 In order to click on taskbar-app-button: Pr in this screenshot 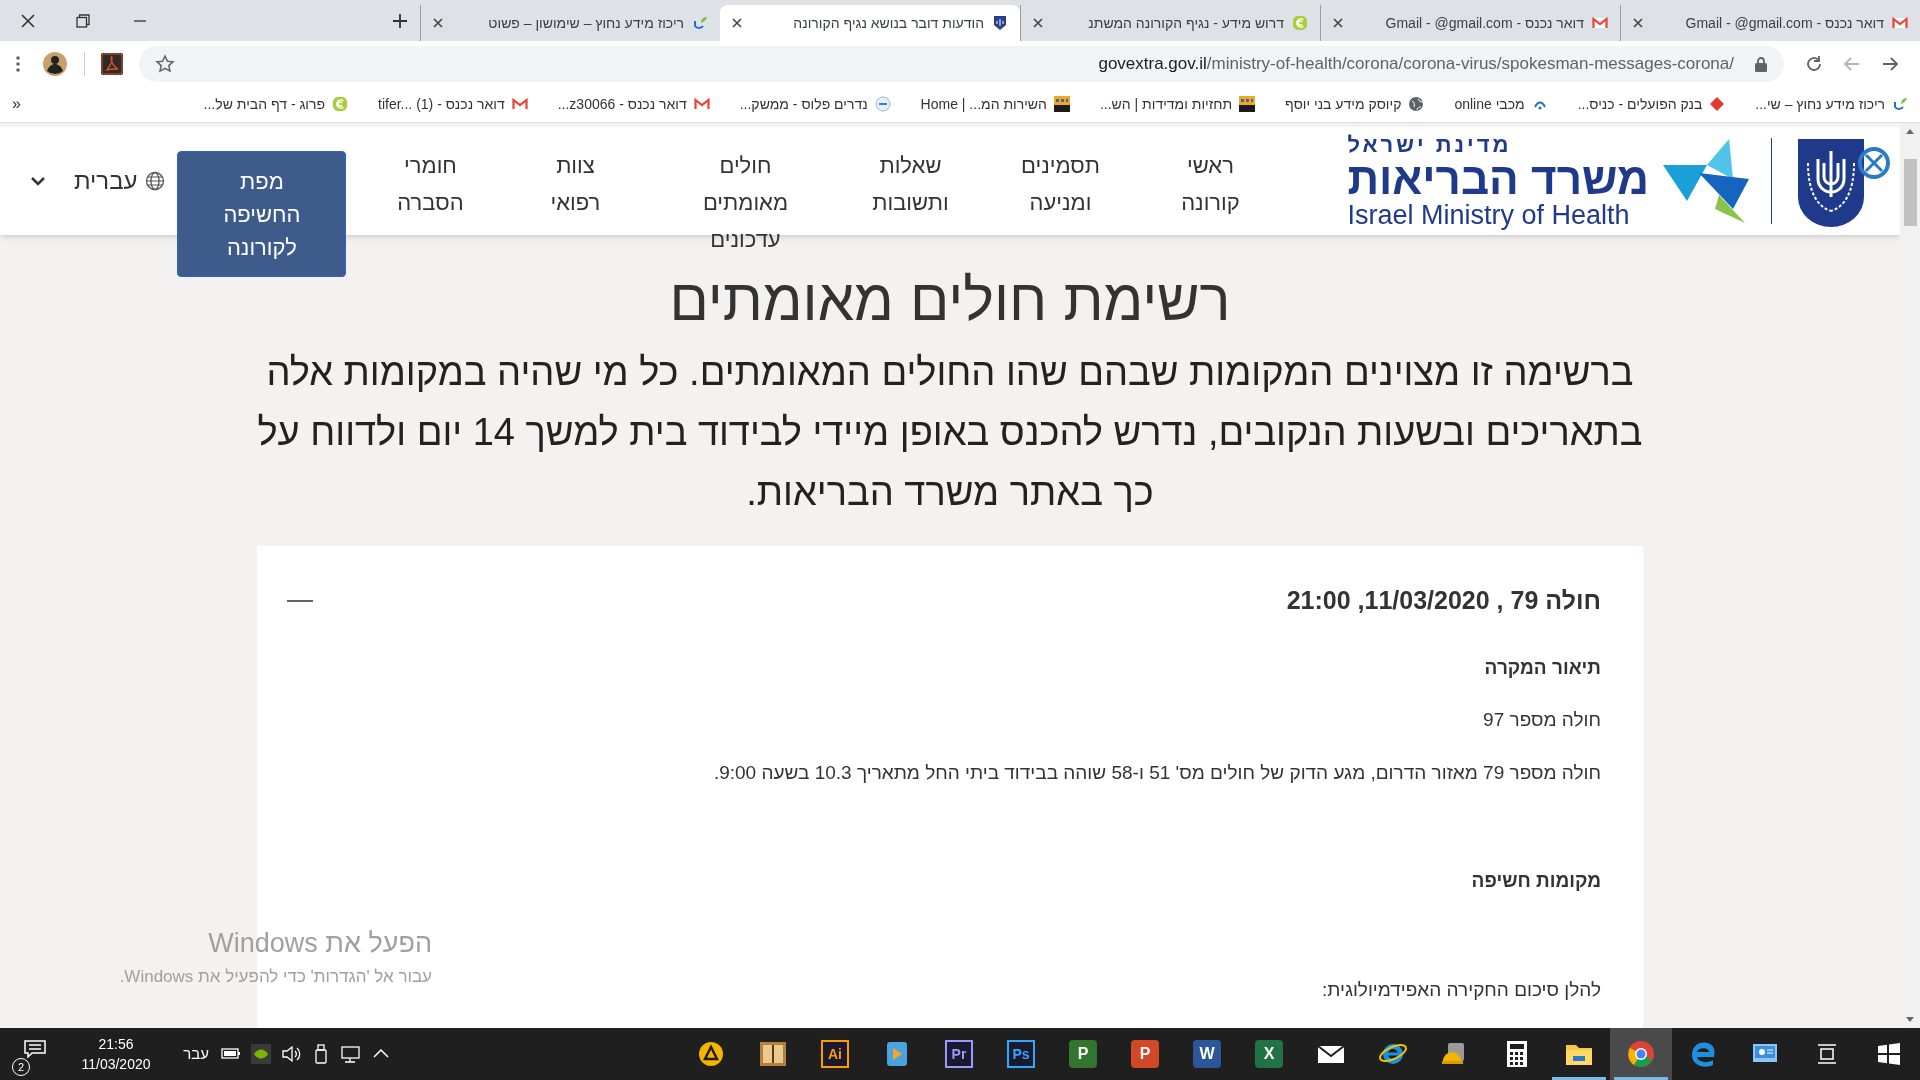, I will do `click(959, 1054)`.